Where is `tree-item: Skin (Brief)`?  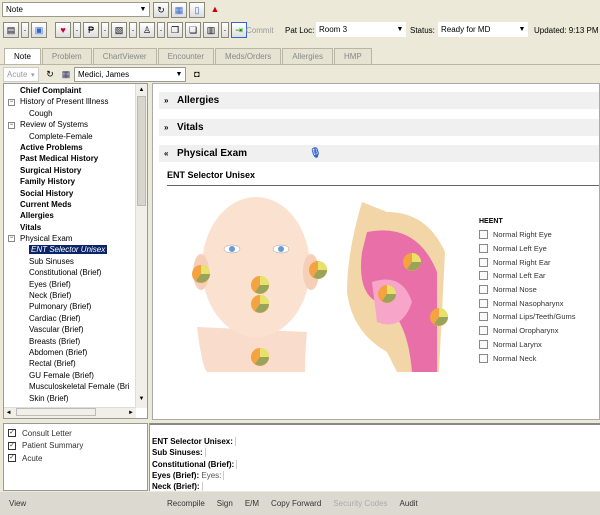
tree-item: Skin (Brief) is located at coordinates (75, 398).